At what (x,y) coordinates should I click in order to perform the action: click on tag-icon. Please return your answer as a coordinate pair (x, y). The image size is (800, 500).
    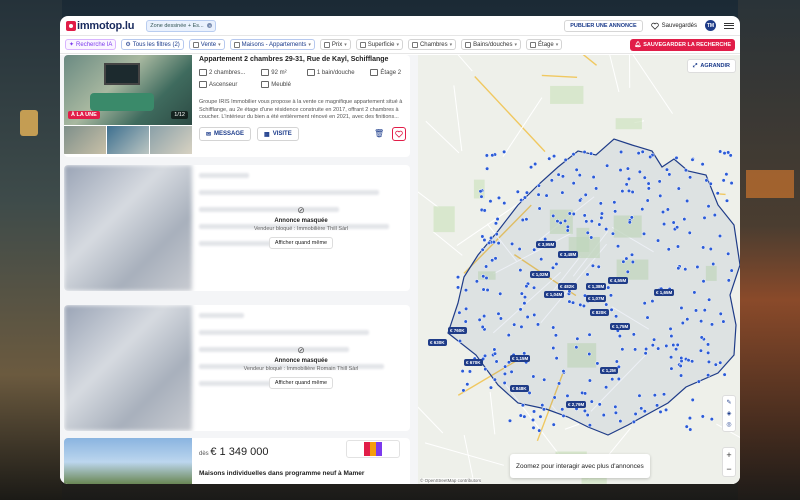
    Looking at the image, I should click on (195, 44).